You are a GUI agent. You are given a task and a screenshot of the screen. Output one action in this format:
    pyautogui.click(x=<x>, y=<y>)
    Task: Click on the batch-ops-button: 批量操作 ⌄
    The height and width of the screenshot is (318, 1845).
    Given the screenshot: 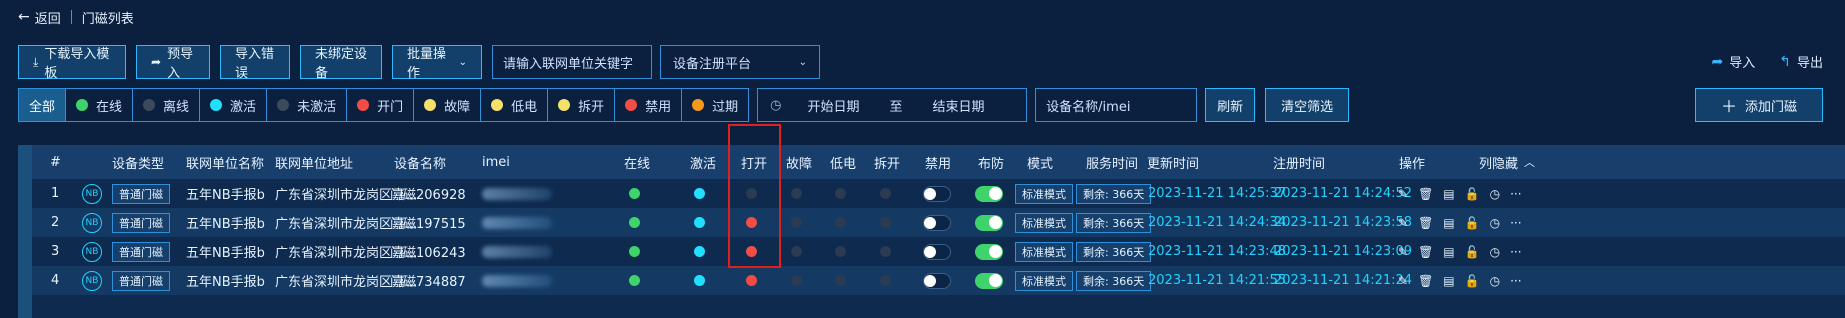 What is the action you would take?
    pyautogui.click(x=437, y=63)
    